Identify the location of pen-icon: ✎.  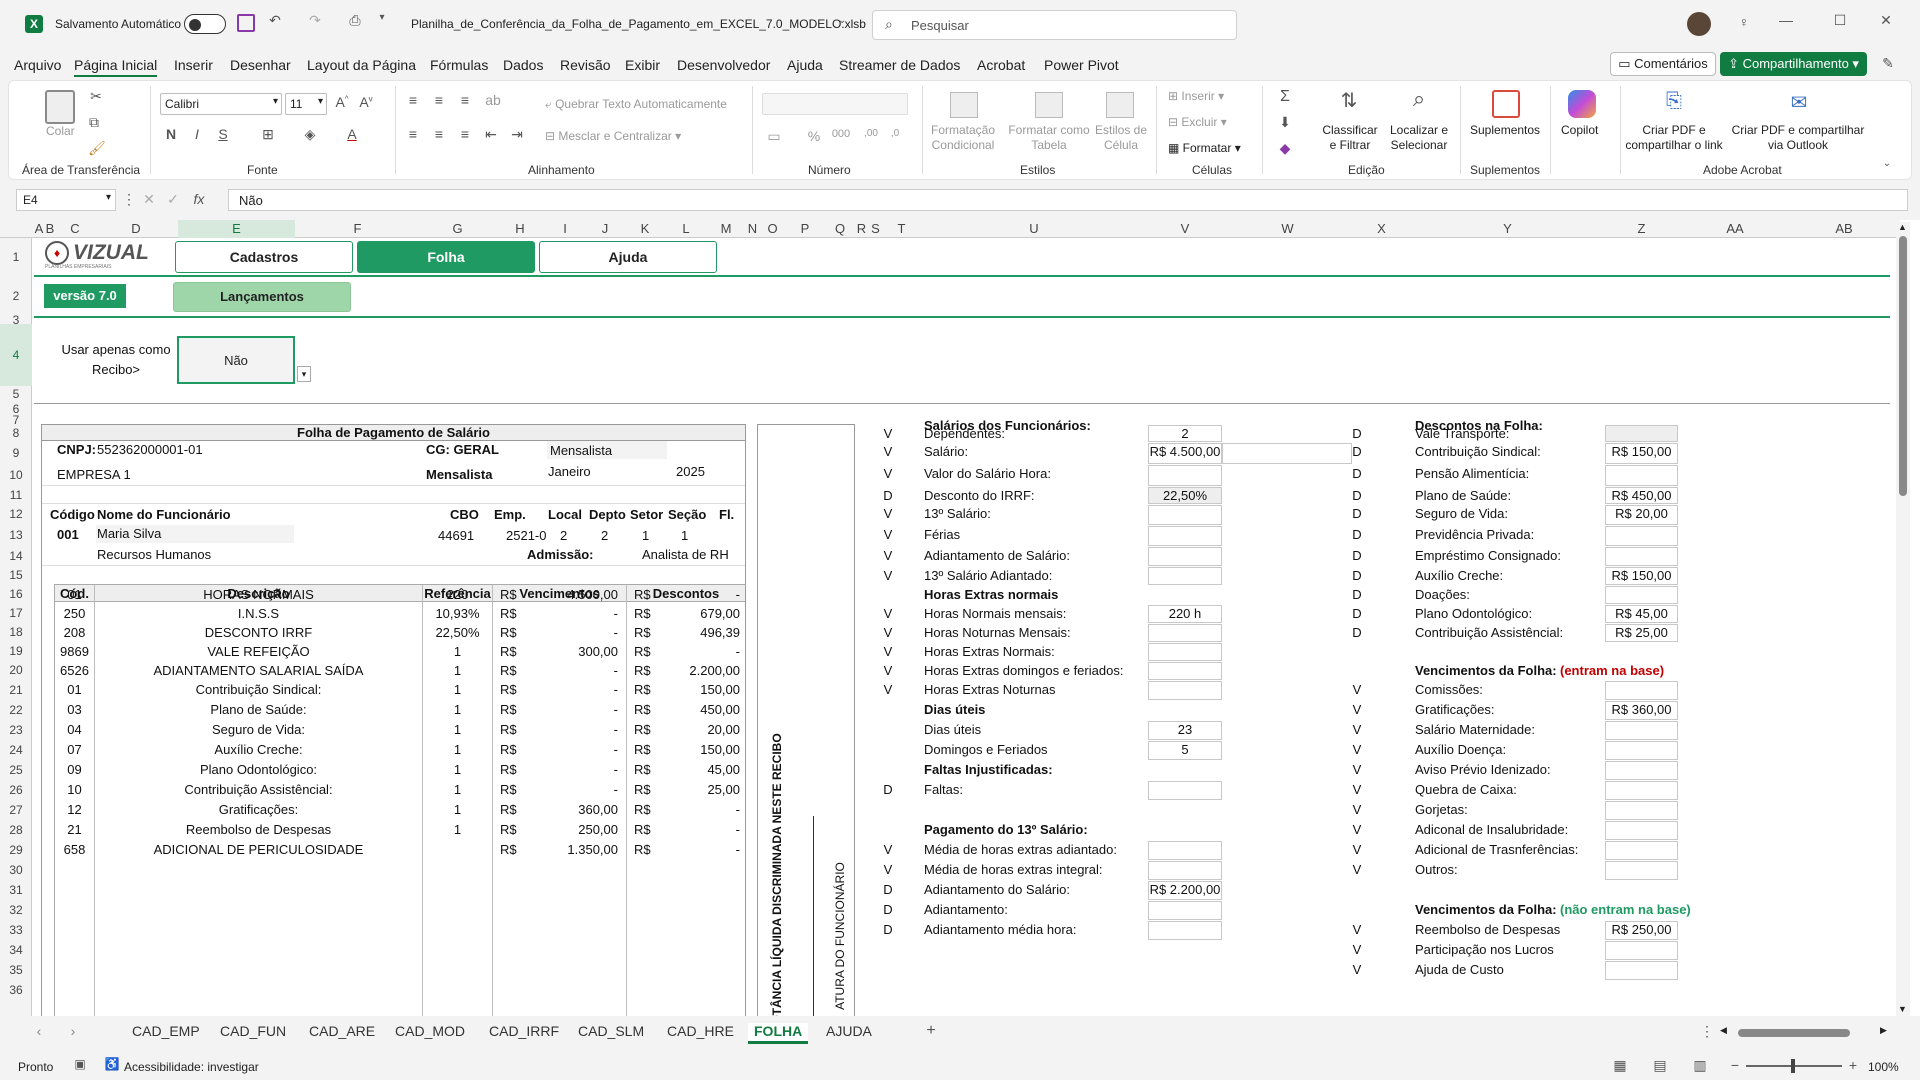
(1888, 63).